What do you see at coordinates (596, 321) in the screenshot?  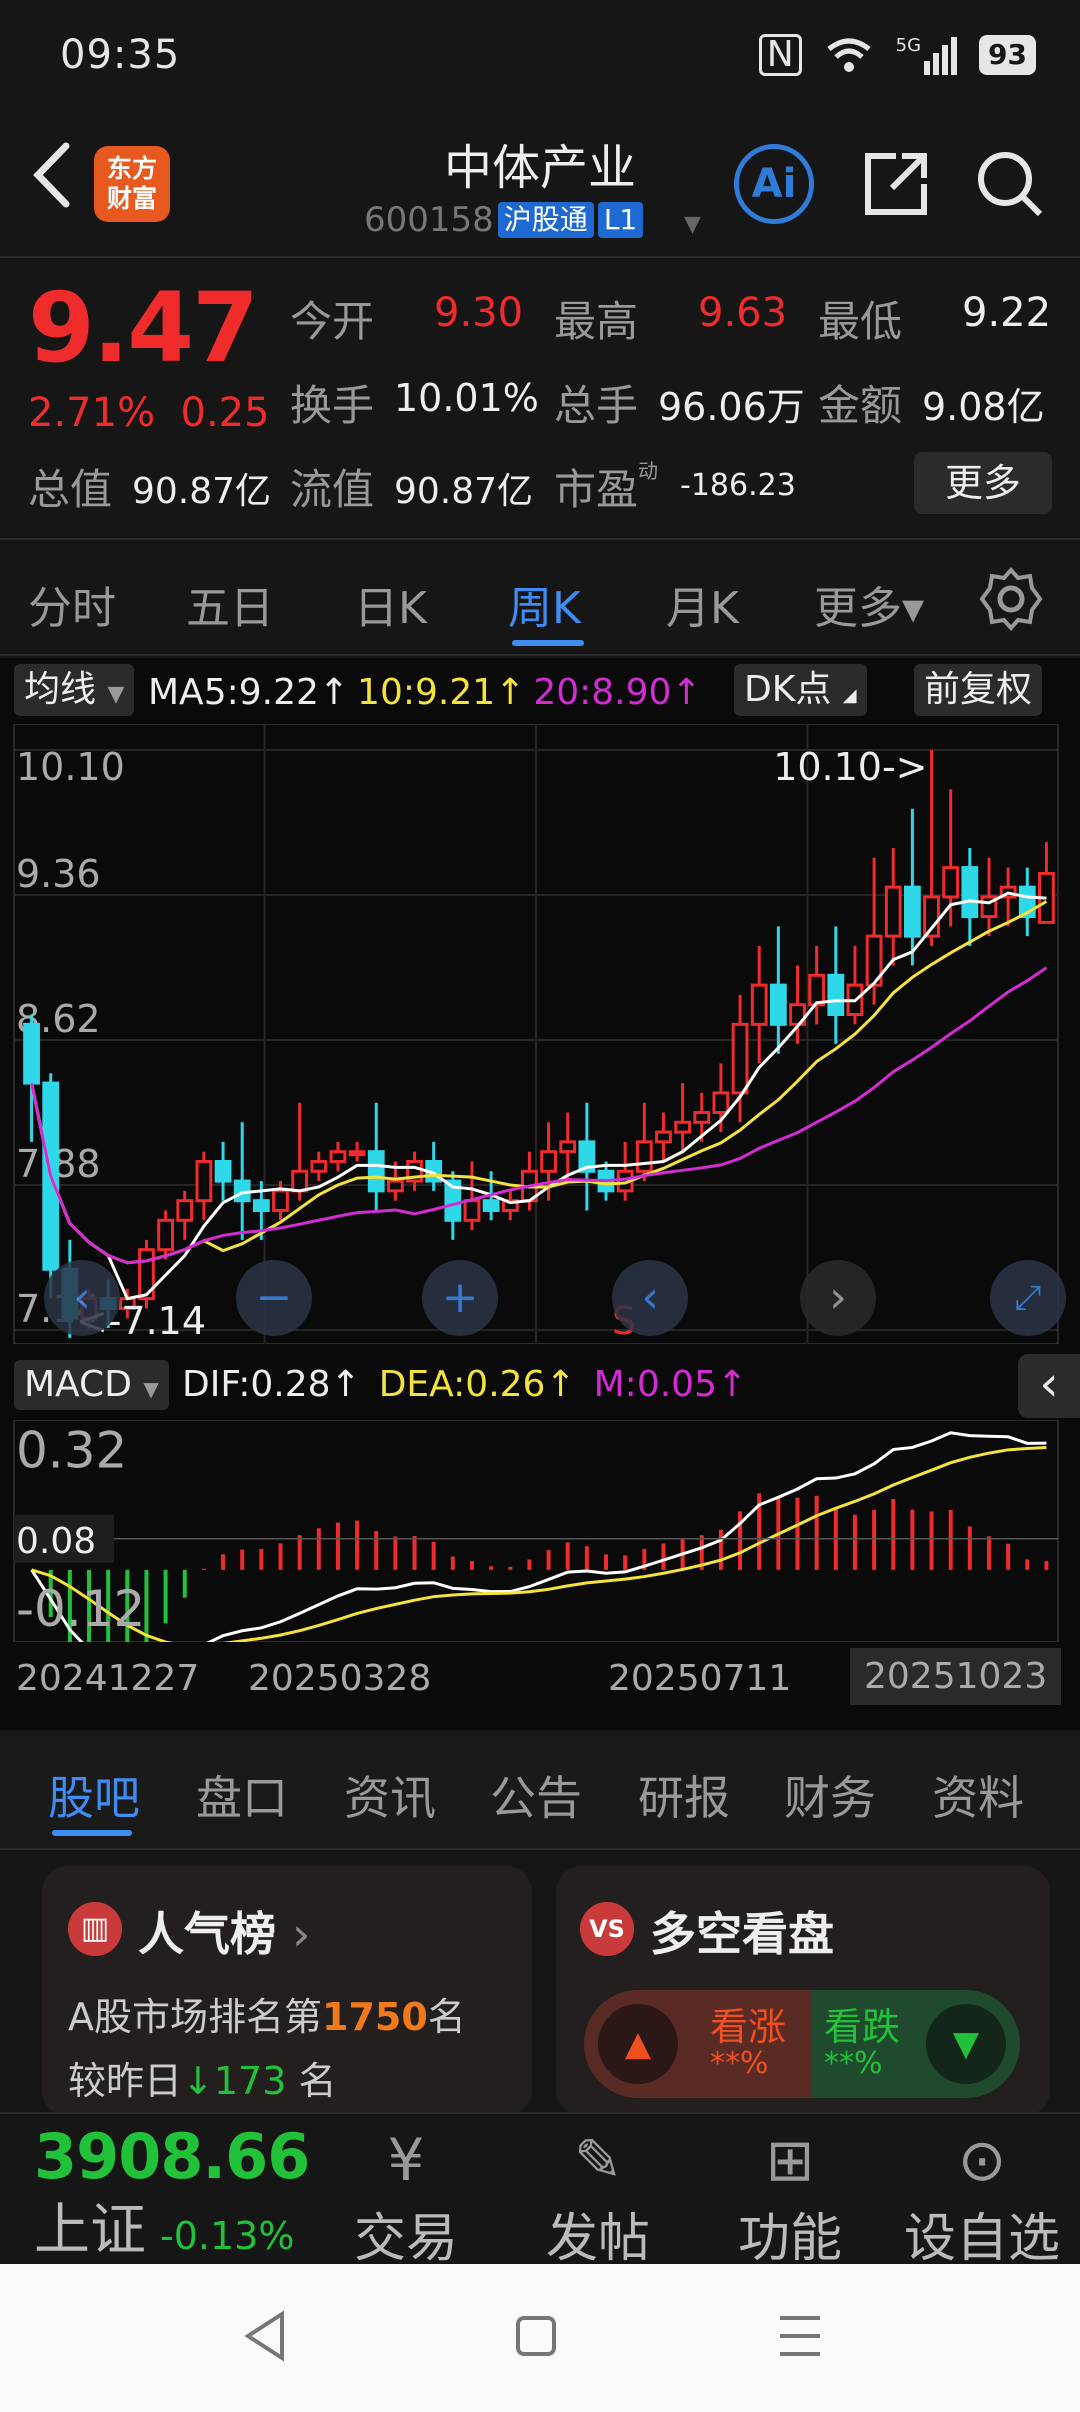 I see `high-stat: 最高` at bounding box center [596, 321].